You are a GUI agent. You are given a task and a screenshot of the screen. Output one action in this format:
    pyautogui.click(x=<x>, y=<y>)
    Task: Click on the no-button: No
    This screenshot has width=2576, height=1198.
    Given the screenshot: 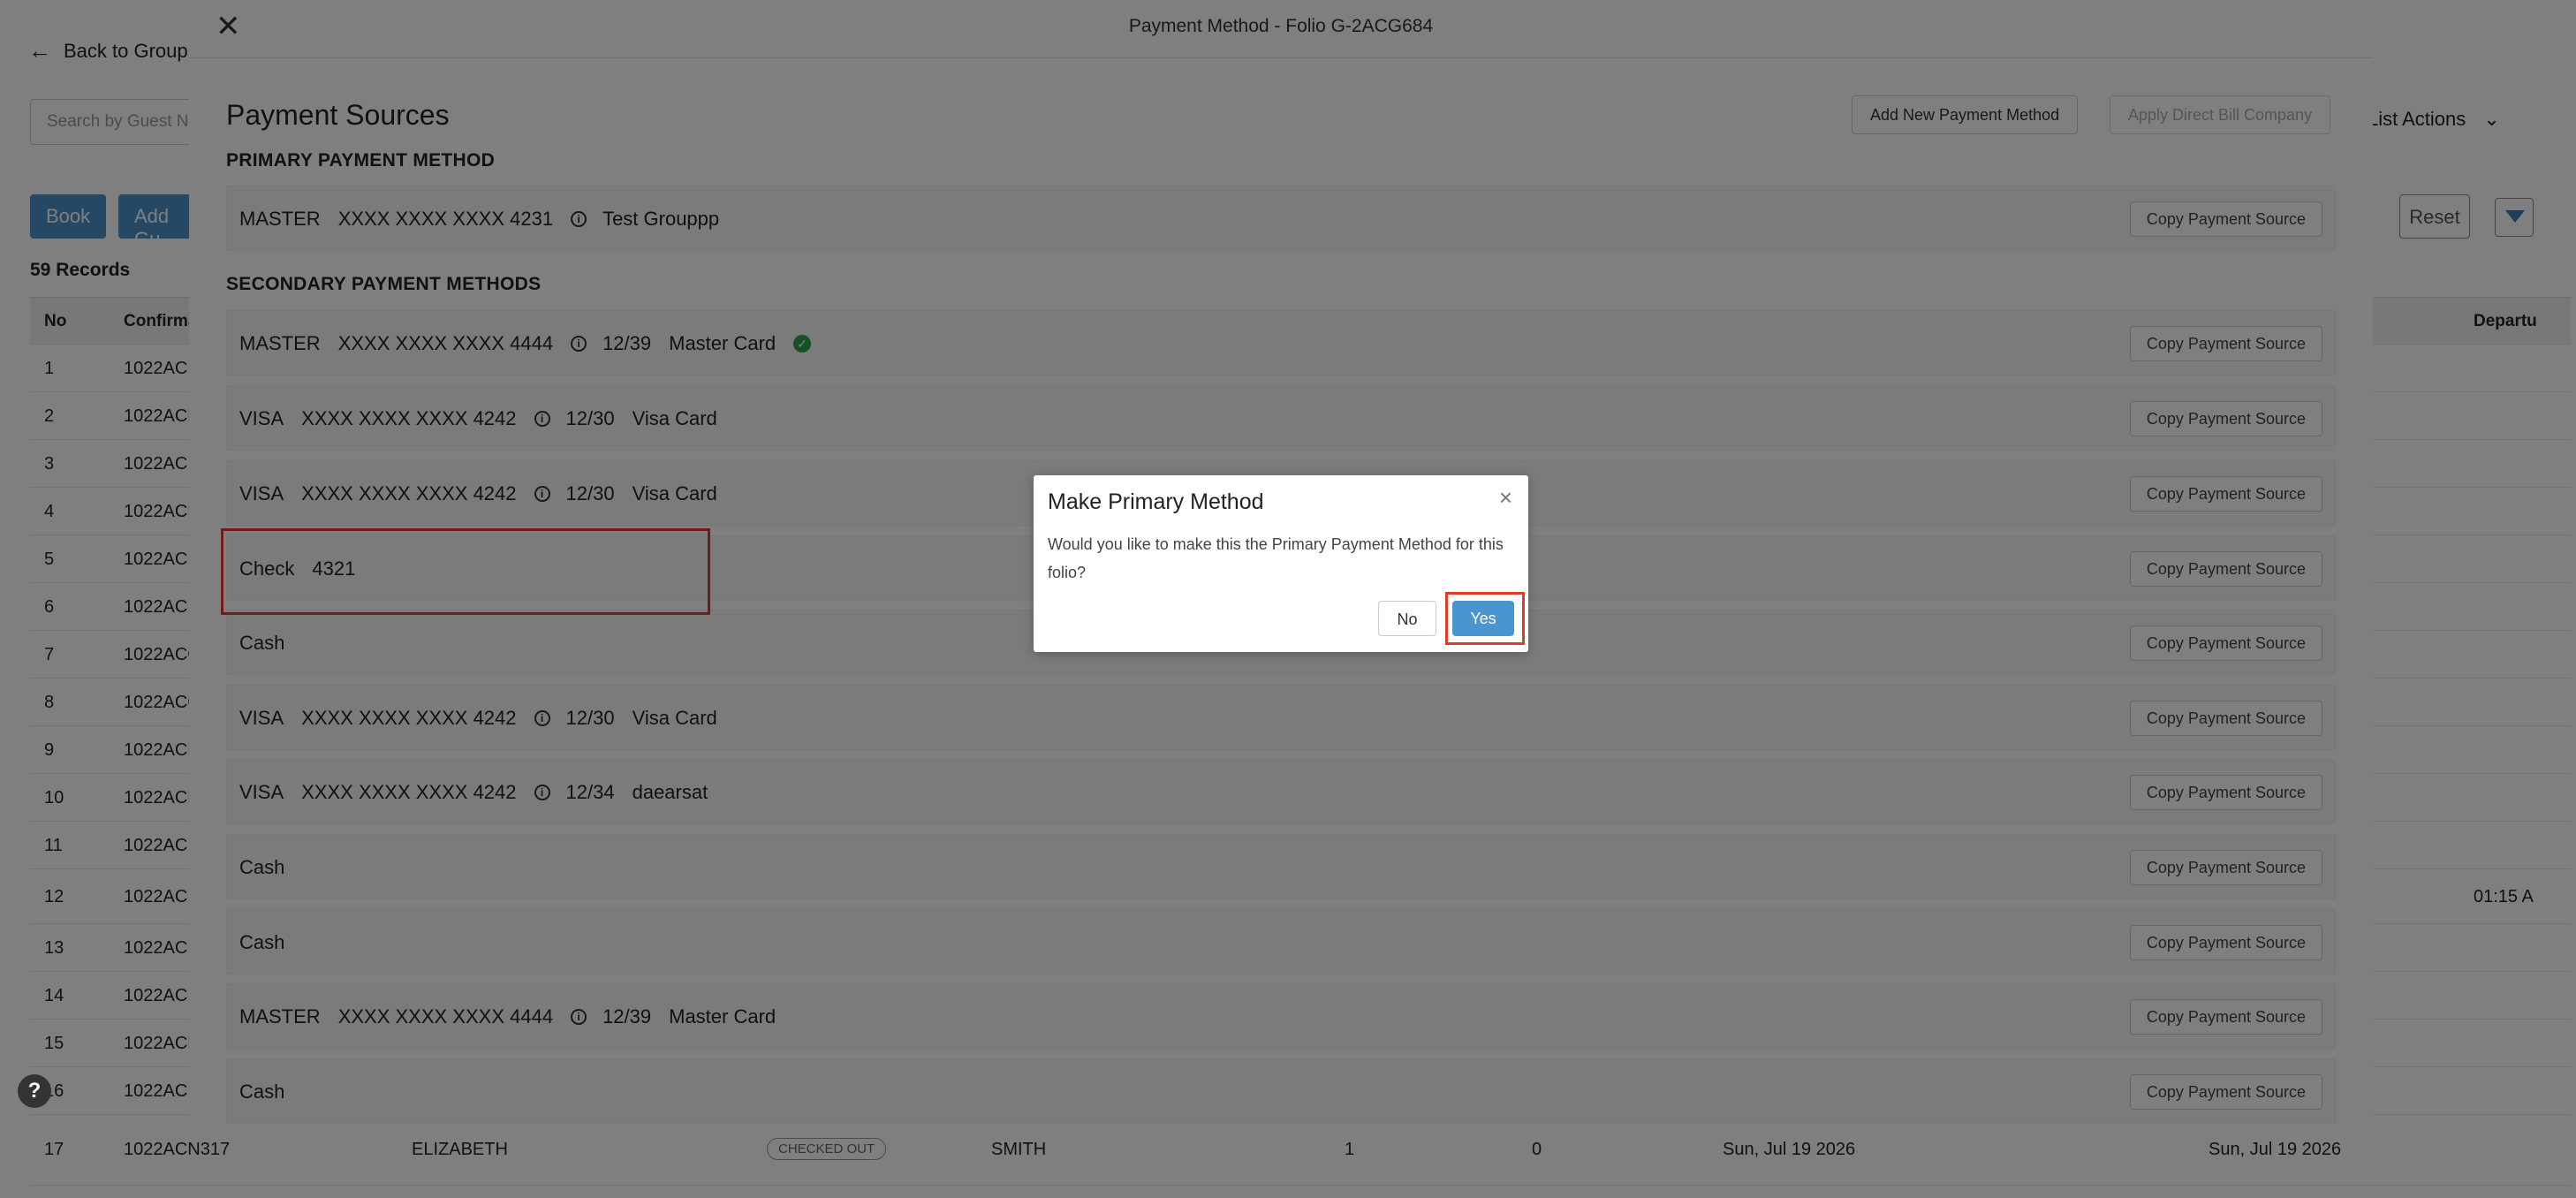 What is the action you would take?
    pyautogui.click(x=1407, y=618)
    